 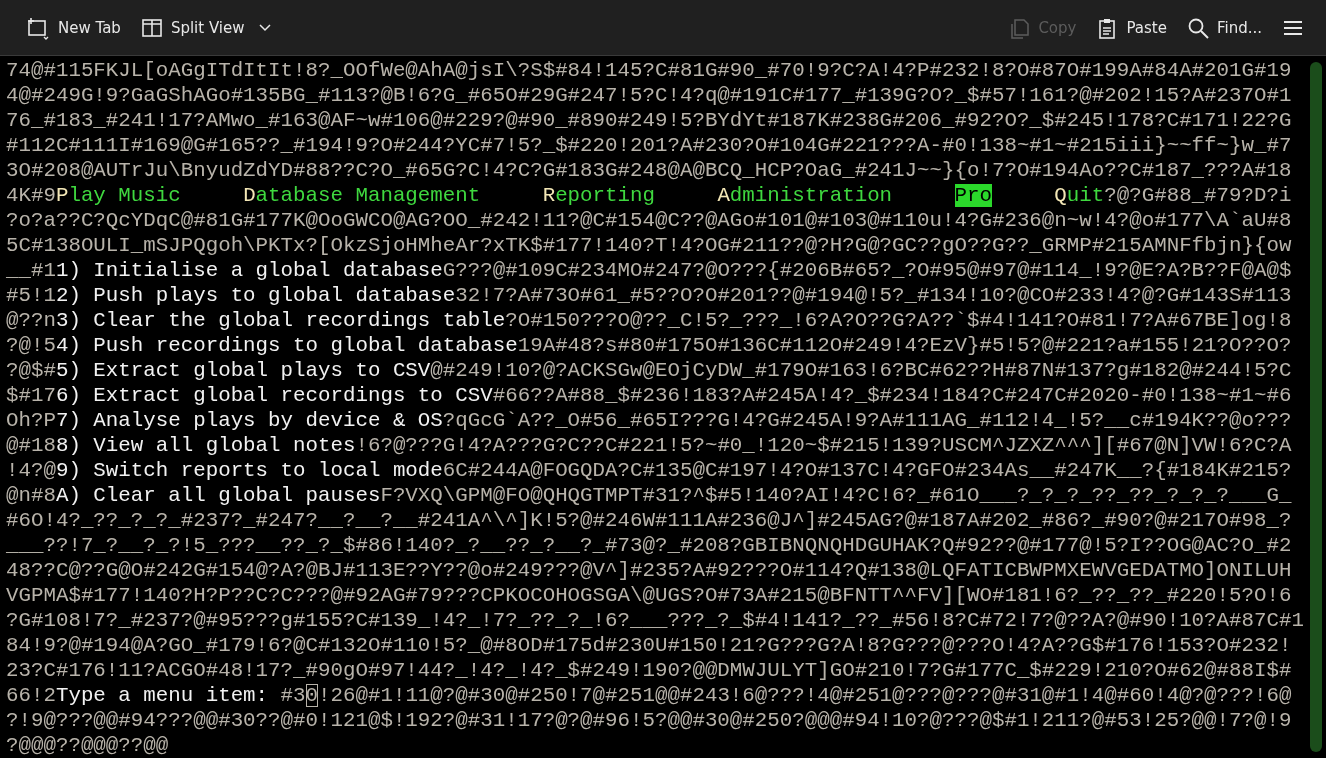 What do you see at coordinates (649, 520) in the screenshot?
I see `terminal-text: #6O!4?_??_?_?_#237?_#247?__?__?__#241A^\^]K!5?@#246W#111A#236@J^]#245AG?@#187A#202_#86?_#90?@#217O#98_?` at bounding box center [649, 520].